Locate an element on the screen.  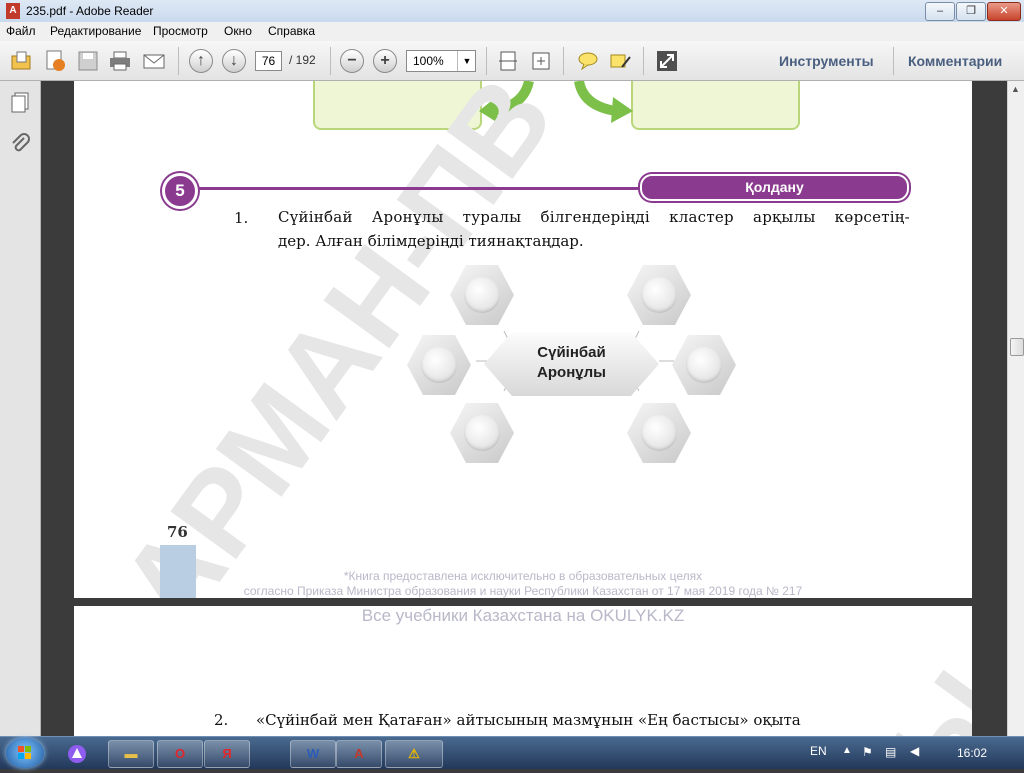
tools-panel-button: Инструменты is located at coordinates (826, 61).